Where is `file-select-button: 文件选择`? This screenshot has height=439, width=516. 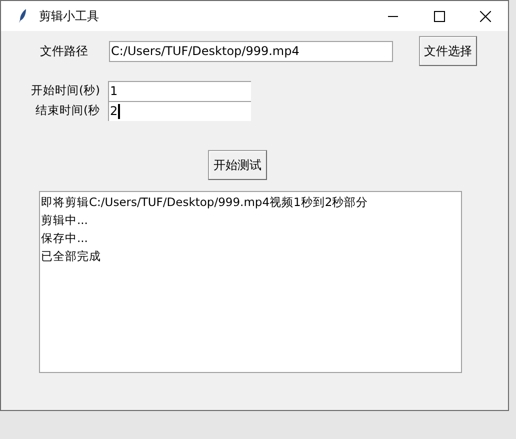
file-select-button: 文件选择 is located at coordinates (448, 51).